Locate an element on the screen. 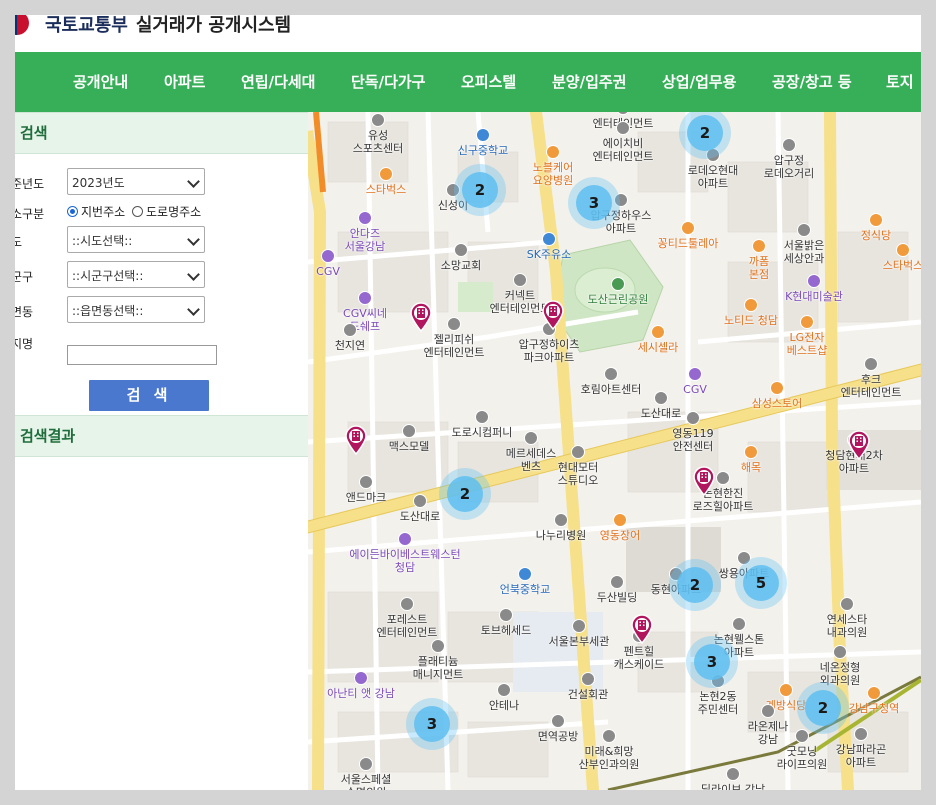 The image size is (936, 805). poi-label: 해목 is located at coordinates (751, 467).